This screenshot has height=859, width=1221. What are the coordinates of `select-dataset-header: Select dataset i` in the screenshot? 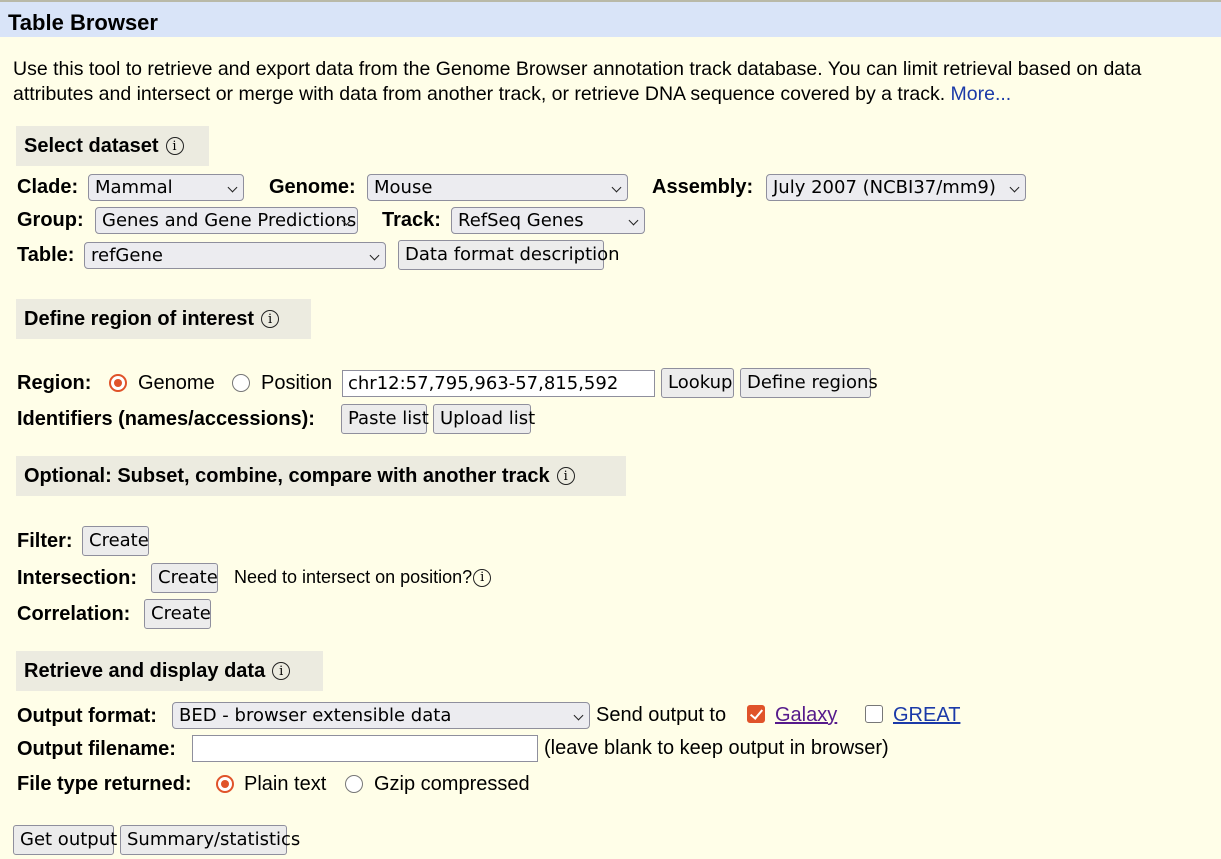 It's located at (112, 146).